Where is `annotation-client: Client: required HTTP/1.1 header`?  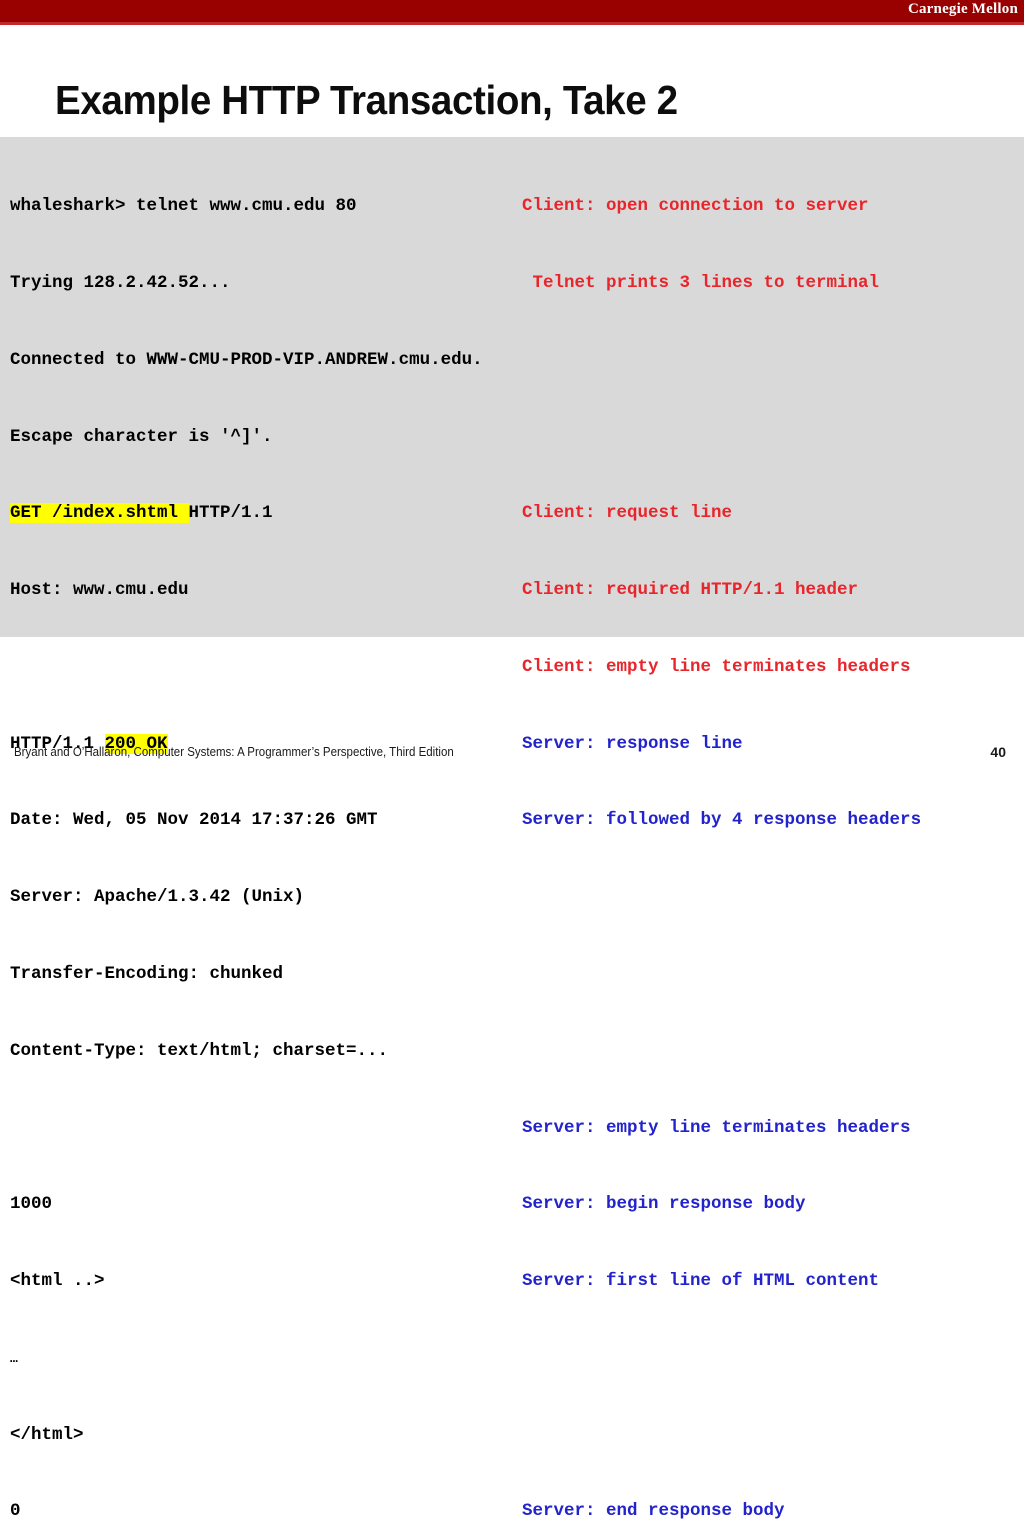
annotation-client: Client: required HTTP/1.1 header is located at coordinates (690, 590).